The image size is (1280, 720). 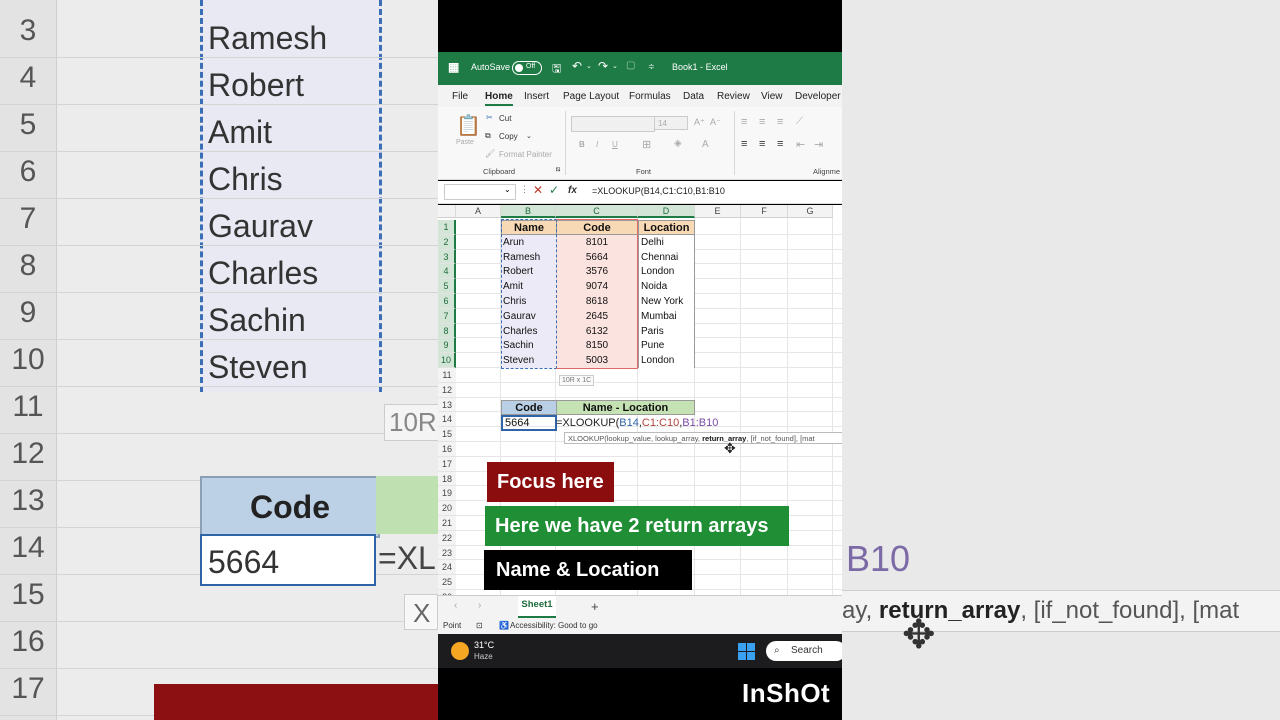 I want to click on shrink-font-icon: A⁻, so click(x=715, y=122).